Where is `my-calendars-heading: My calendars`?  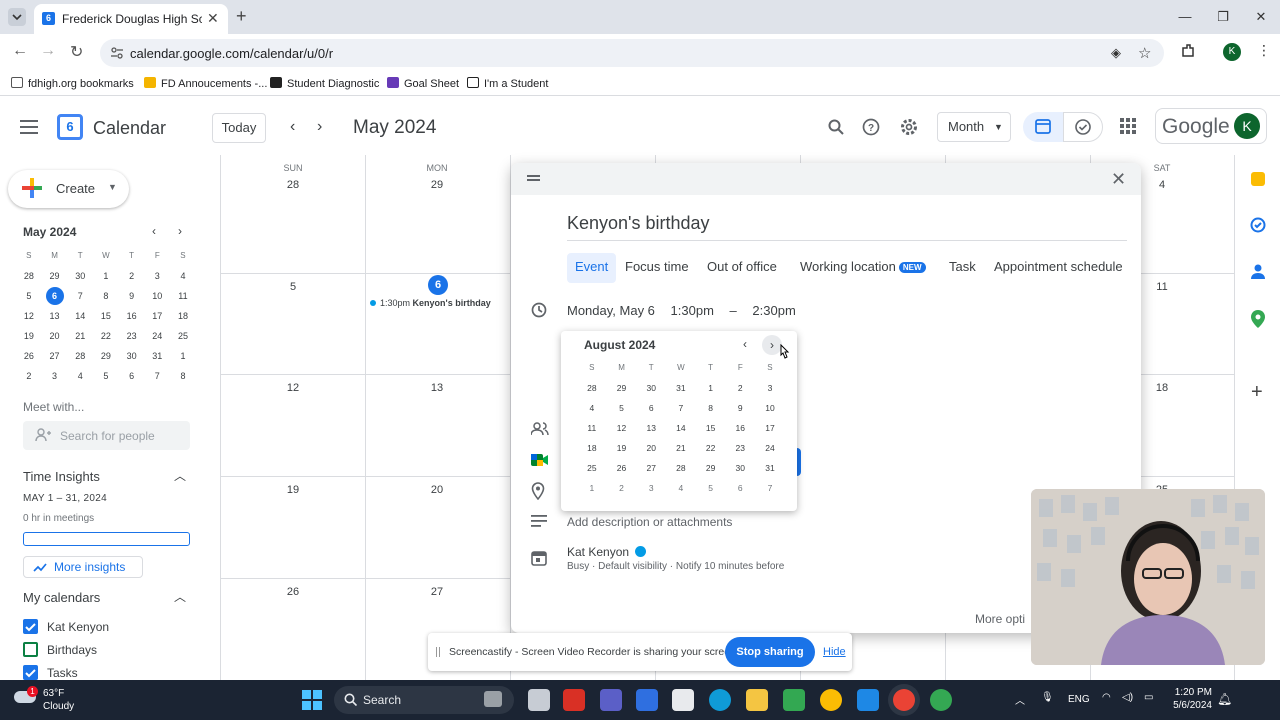
my-calendars-heading: My calendars is located at coordinates (61, 597).